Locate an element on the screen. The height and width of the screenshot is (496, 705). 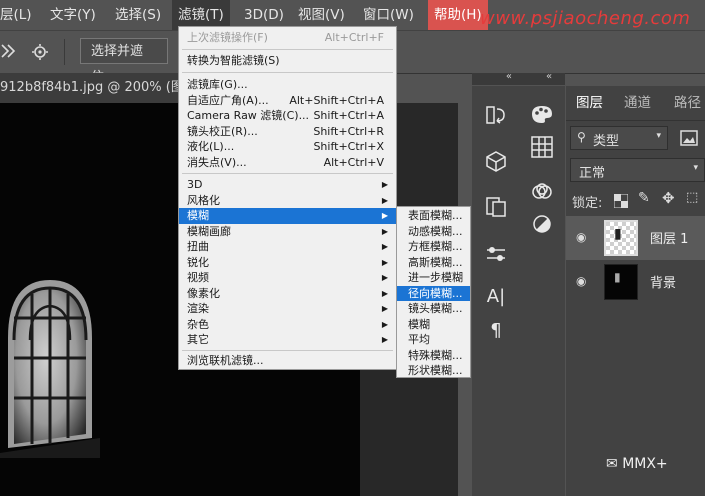
adjustments-icon is located at coordinates (542, 224).